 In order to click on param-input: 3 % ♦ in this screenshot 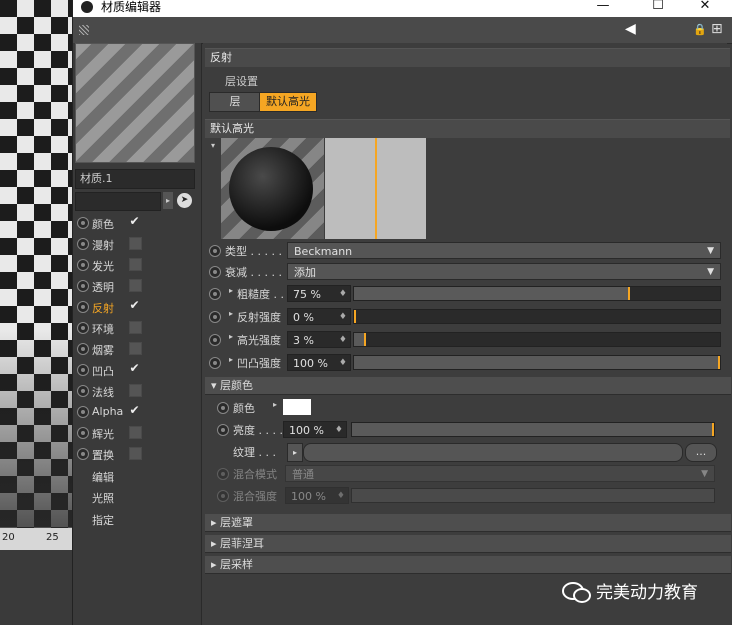, I will do `click(319, 339)`.